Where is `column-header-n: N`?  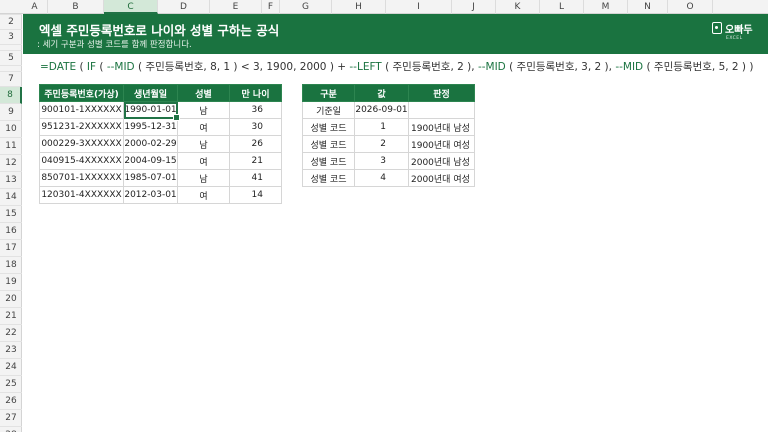
column-header-n: N is located at coordinates (648, 7).